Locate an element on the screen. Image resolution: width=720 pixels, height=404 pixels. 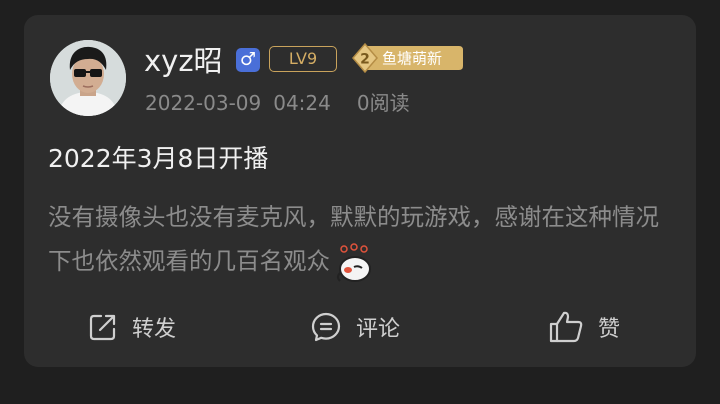
share-button: 转发 is located at coordinates (132, 327).